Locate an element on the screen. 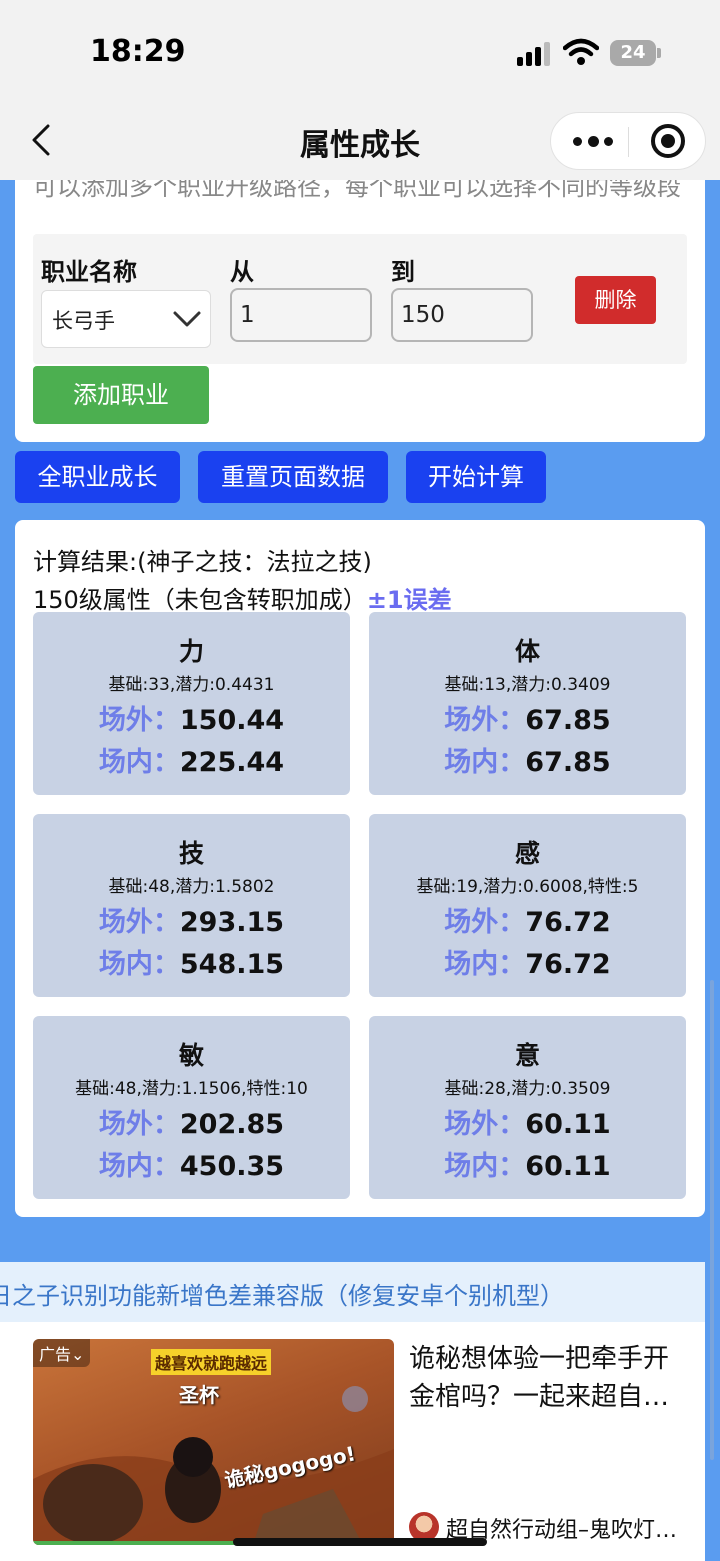  stat-base: 基础:48,潜力:1.1506,特性:10 is located at coordinates (191, 1089).